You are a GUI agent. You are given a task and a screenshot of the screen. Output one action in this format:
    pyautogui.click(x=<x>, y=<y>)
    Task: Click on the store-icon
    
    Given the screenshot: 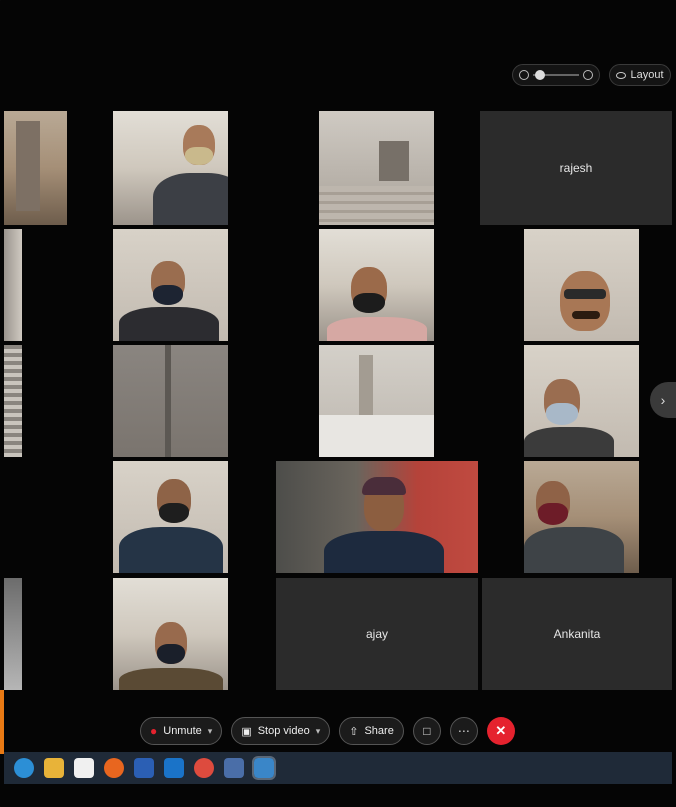 What is the action you would take?
    pyautogui.click(x=84, y=768)
    